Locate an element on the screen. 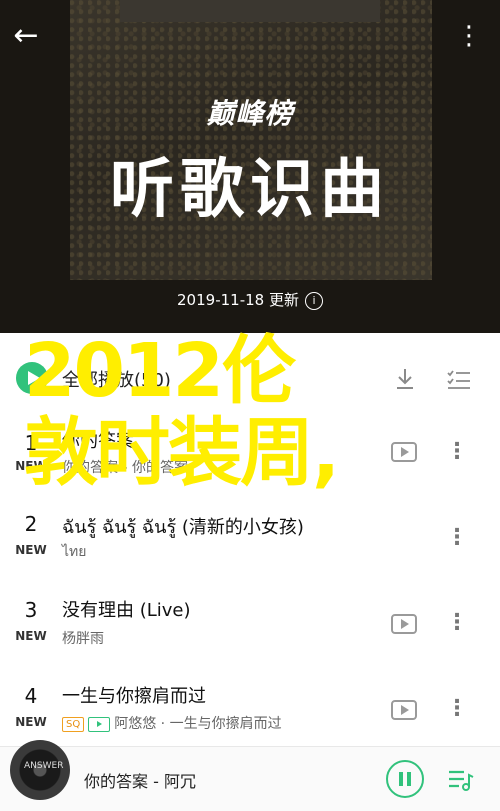 Image resolution: width=500 pixels, height=811 pixels. chart-brand: 巅峰榜 is located at coordinates (250, 113).